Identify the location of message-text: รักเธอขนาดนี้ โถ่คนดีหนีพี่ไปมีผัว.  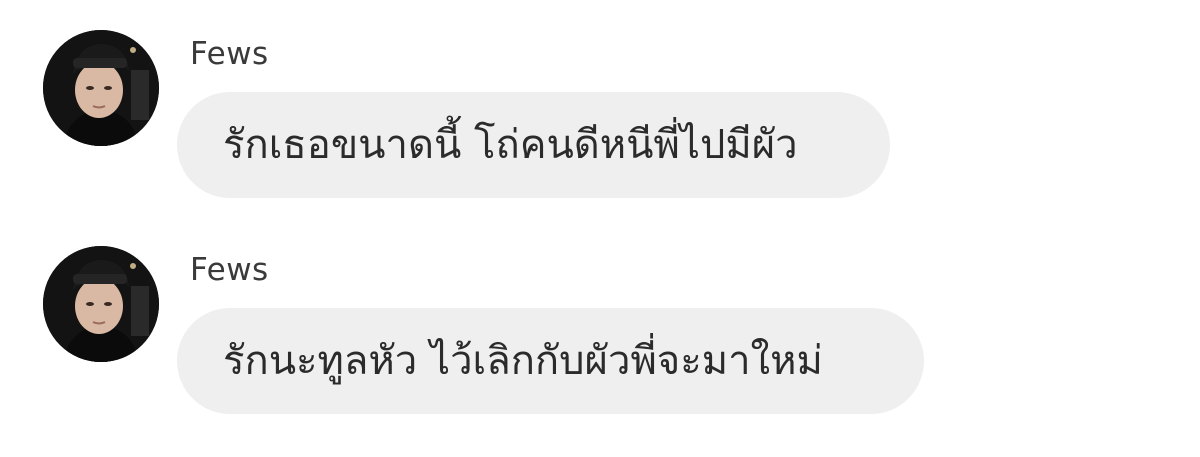
(510, 145).